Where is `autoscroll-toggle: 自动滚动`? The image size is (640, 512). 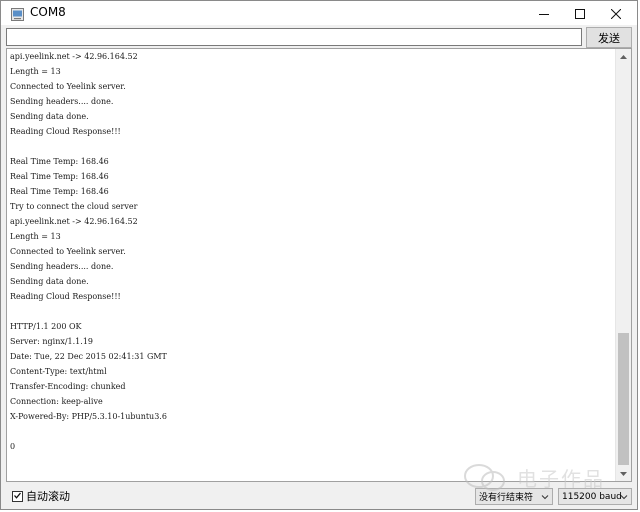 autoscroll-toggle: 自动滚动 is located at coordinates (41, 496).